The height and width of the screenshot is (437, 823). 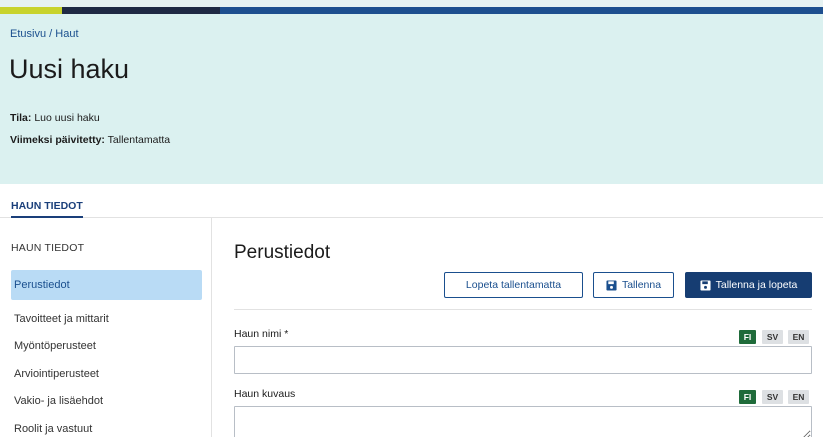 What do you see at coordinates (106, 401) in the screenshot?
I see `sidebar-item-ehdot: Vakio- ja lisäehdot` at bounding box center [106, 401].